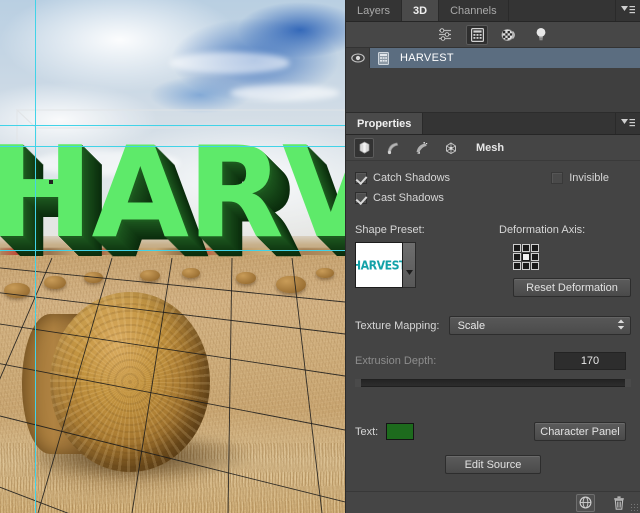 The image size is (640, 513). Describe the element at coordinates (542, 230) in the screenshot. I see `deformation-axis-label: Deformation Axis:` at that location.